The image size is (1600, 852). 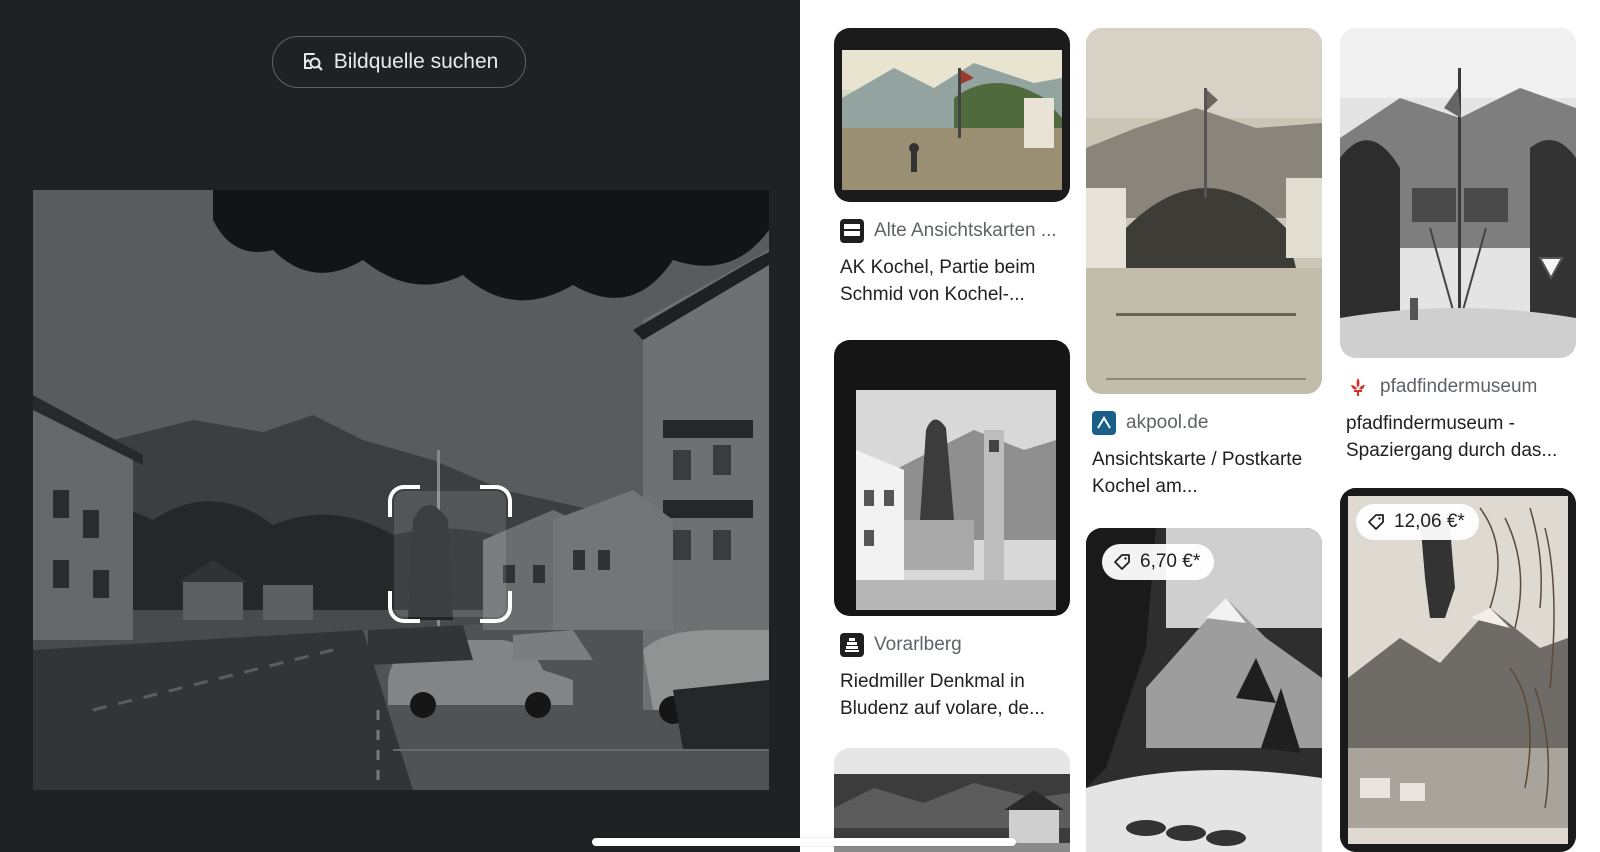 I want to click on fleur-de-lis-logo, so click(x=1358, y=387).